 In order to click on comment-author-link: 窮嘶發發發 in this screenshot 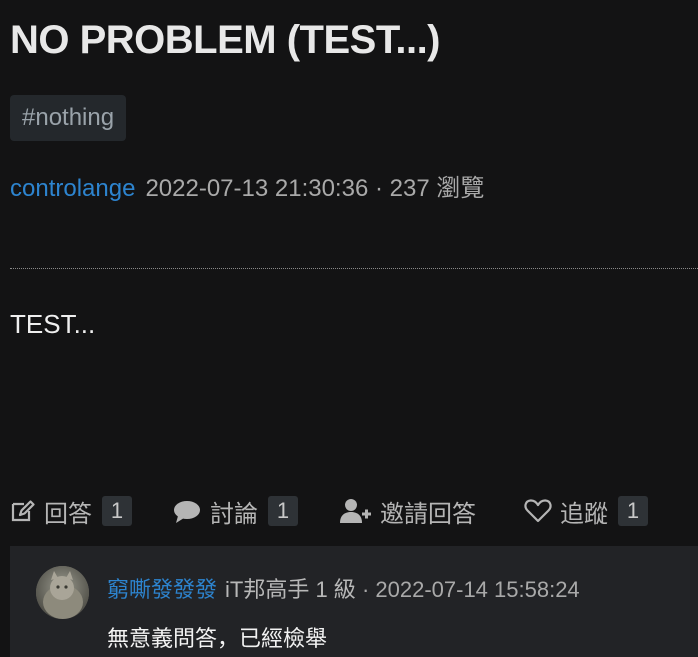, I will do `click(162, 589)`.